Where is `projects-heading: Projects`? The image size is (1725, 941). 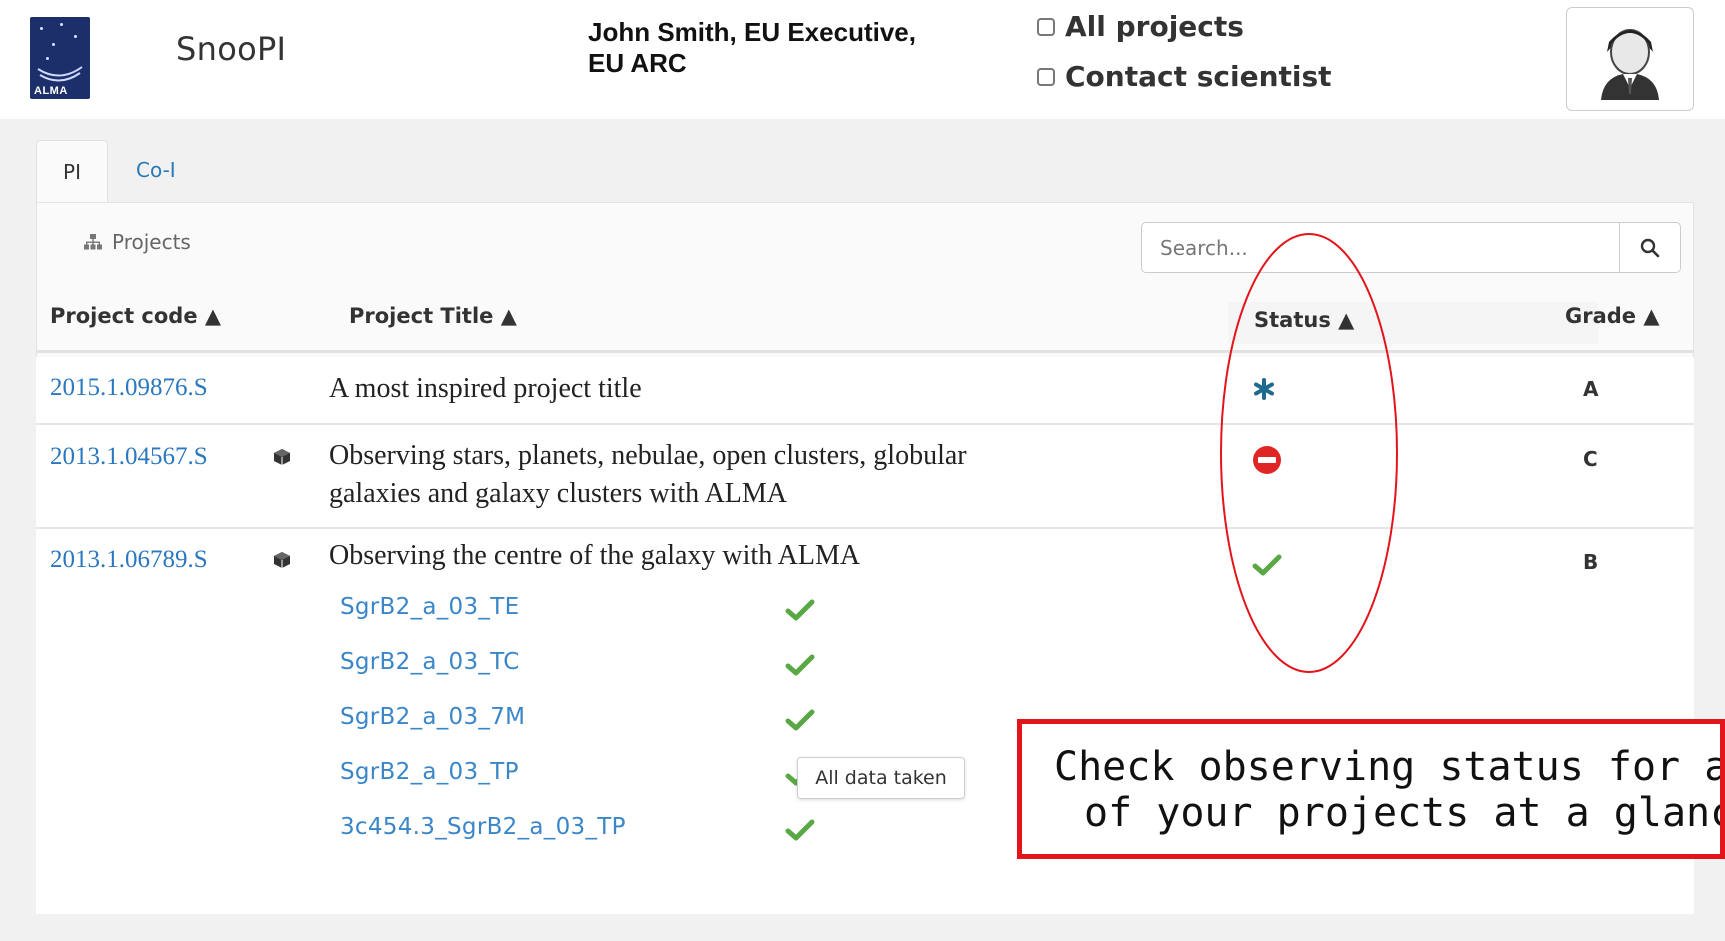 projects-heading: Projects is located at coordinates (137, 242).